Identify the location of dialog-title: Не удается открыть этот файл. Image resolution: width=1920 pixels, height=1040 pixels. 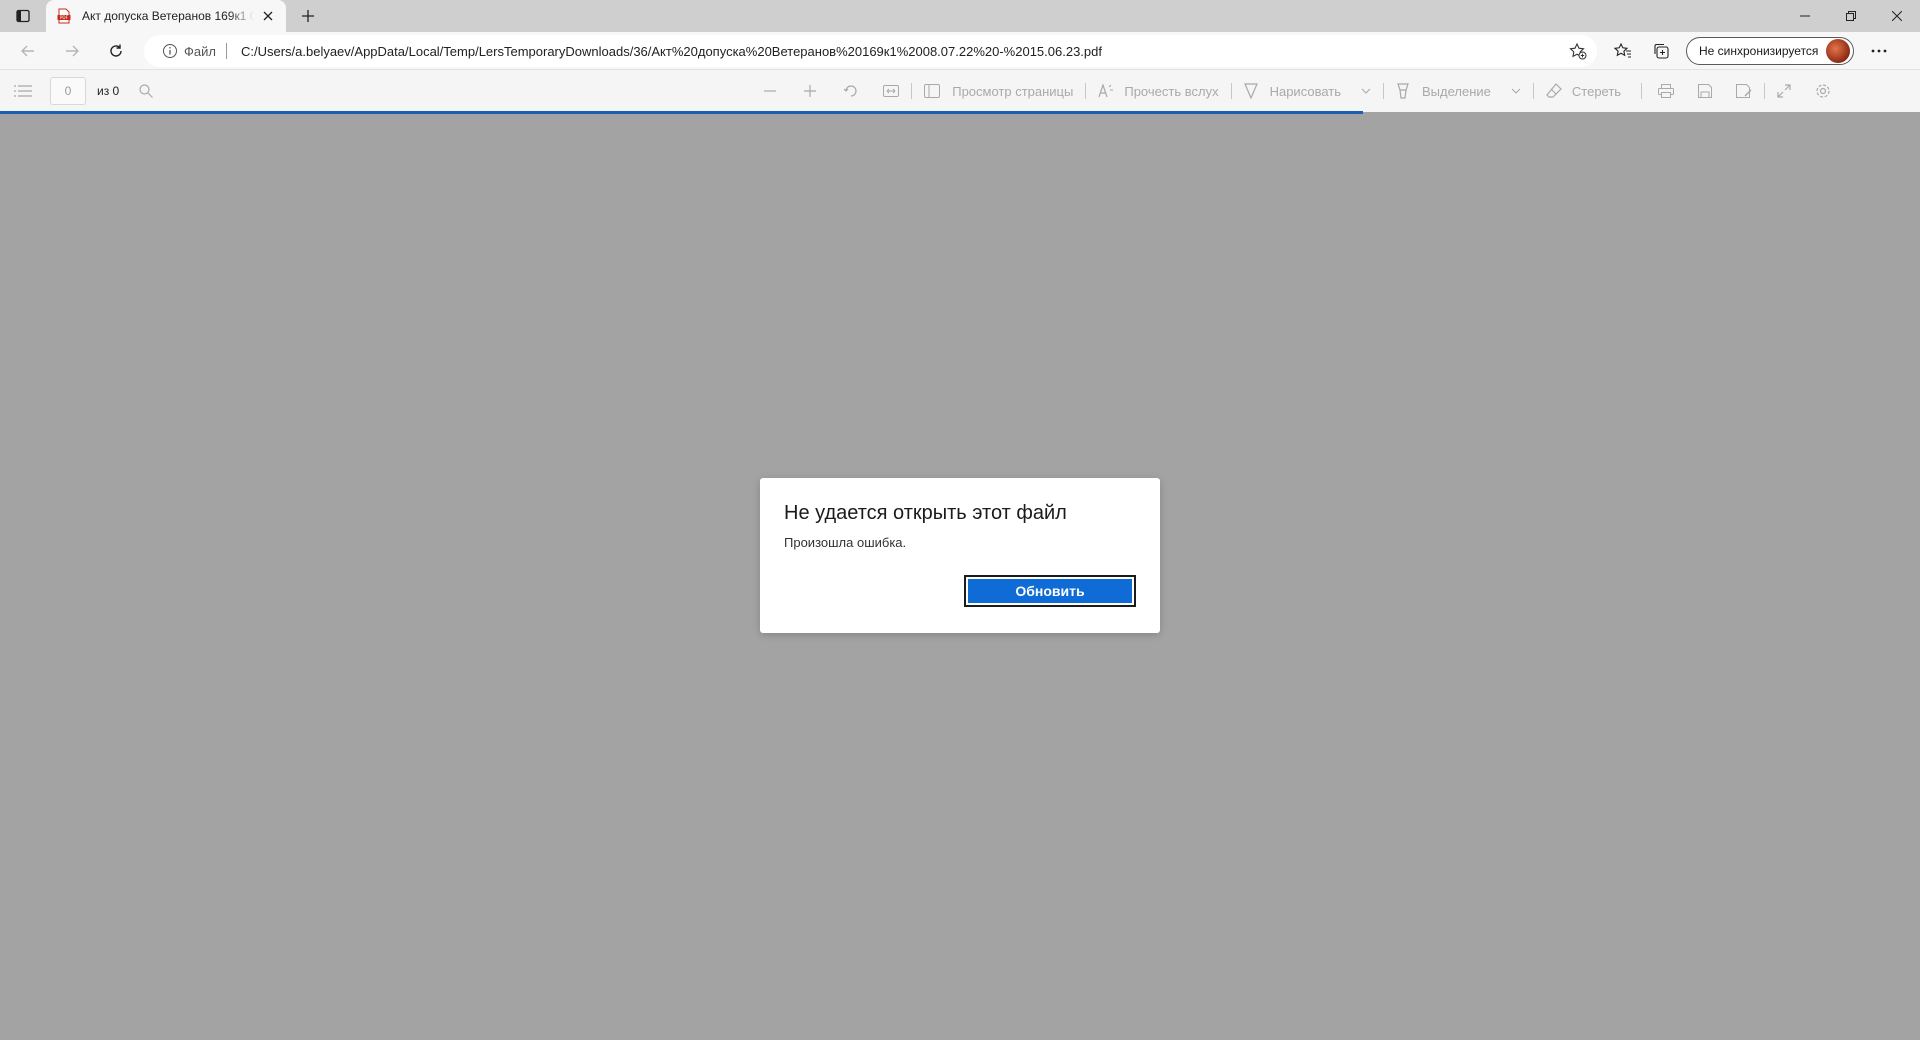
(925, 513).